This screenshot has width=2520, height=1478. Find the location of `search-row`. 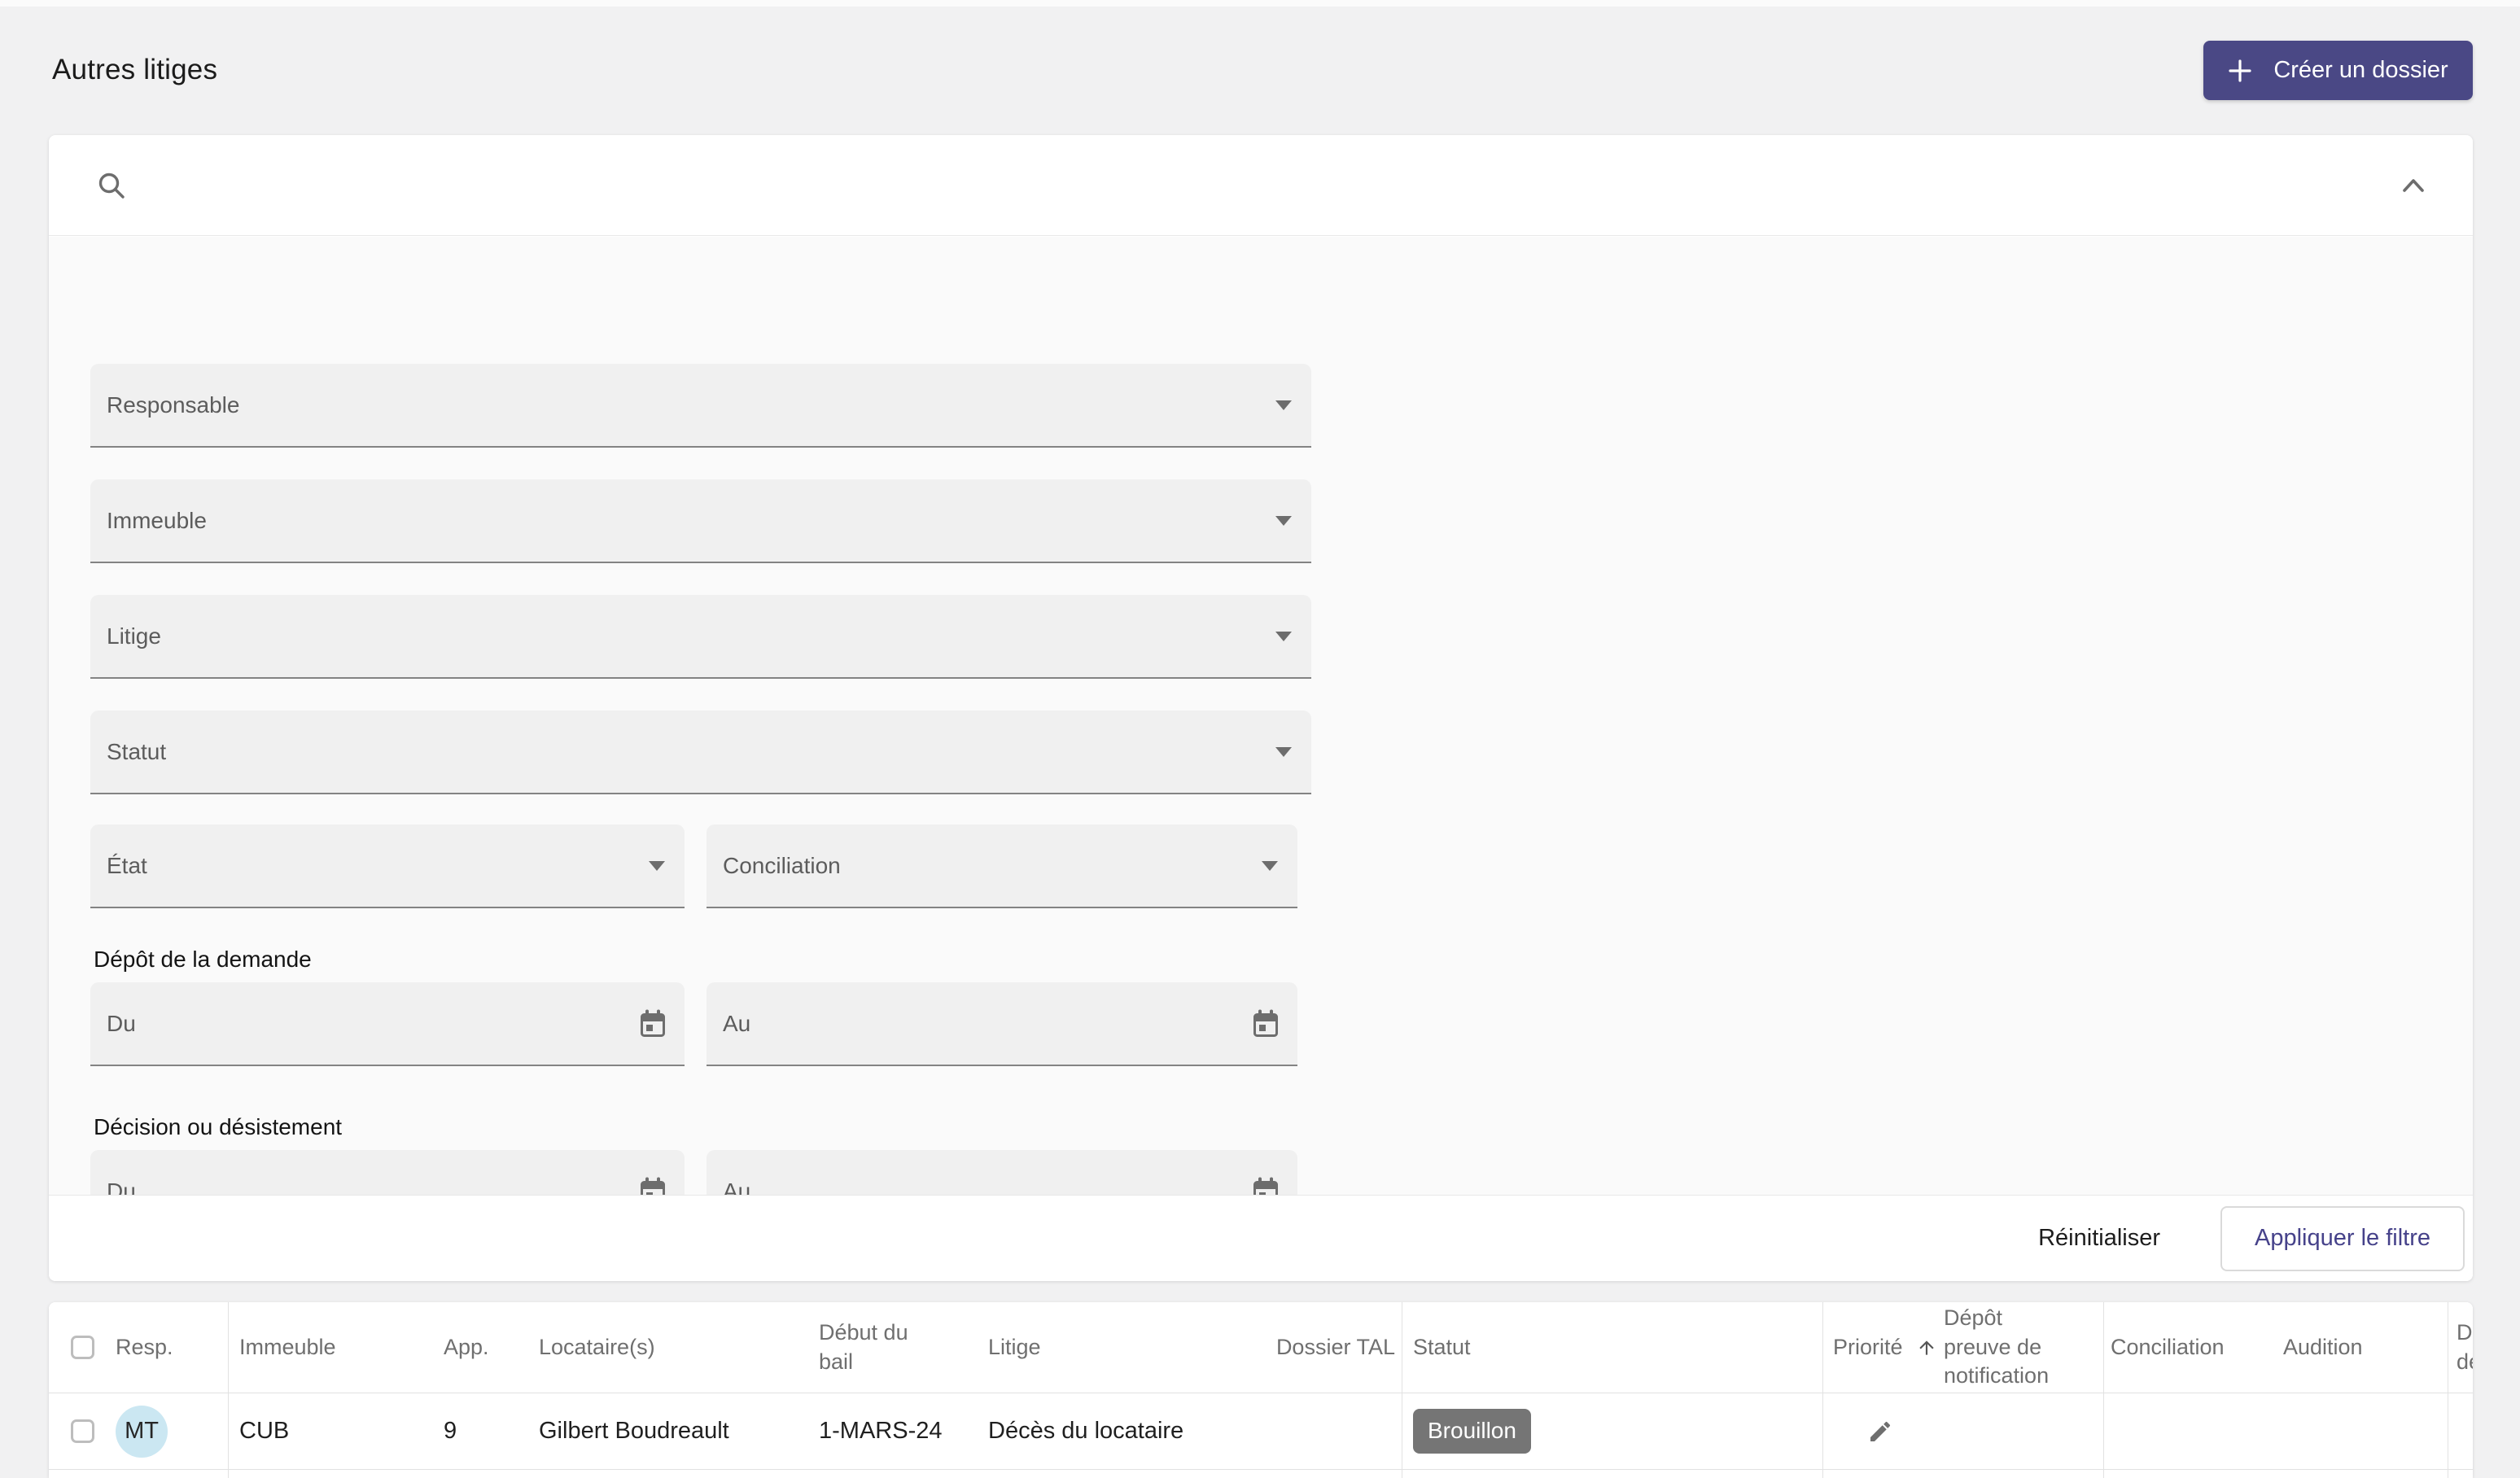

search-row is located at coordinates (1261, 185).